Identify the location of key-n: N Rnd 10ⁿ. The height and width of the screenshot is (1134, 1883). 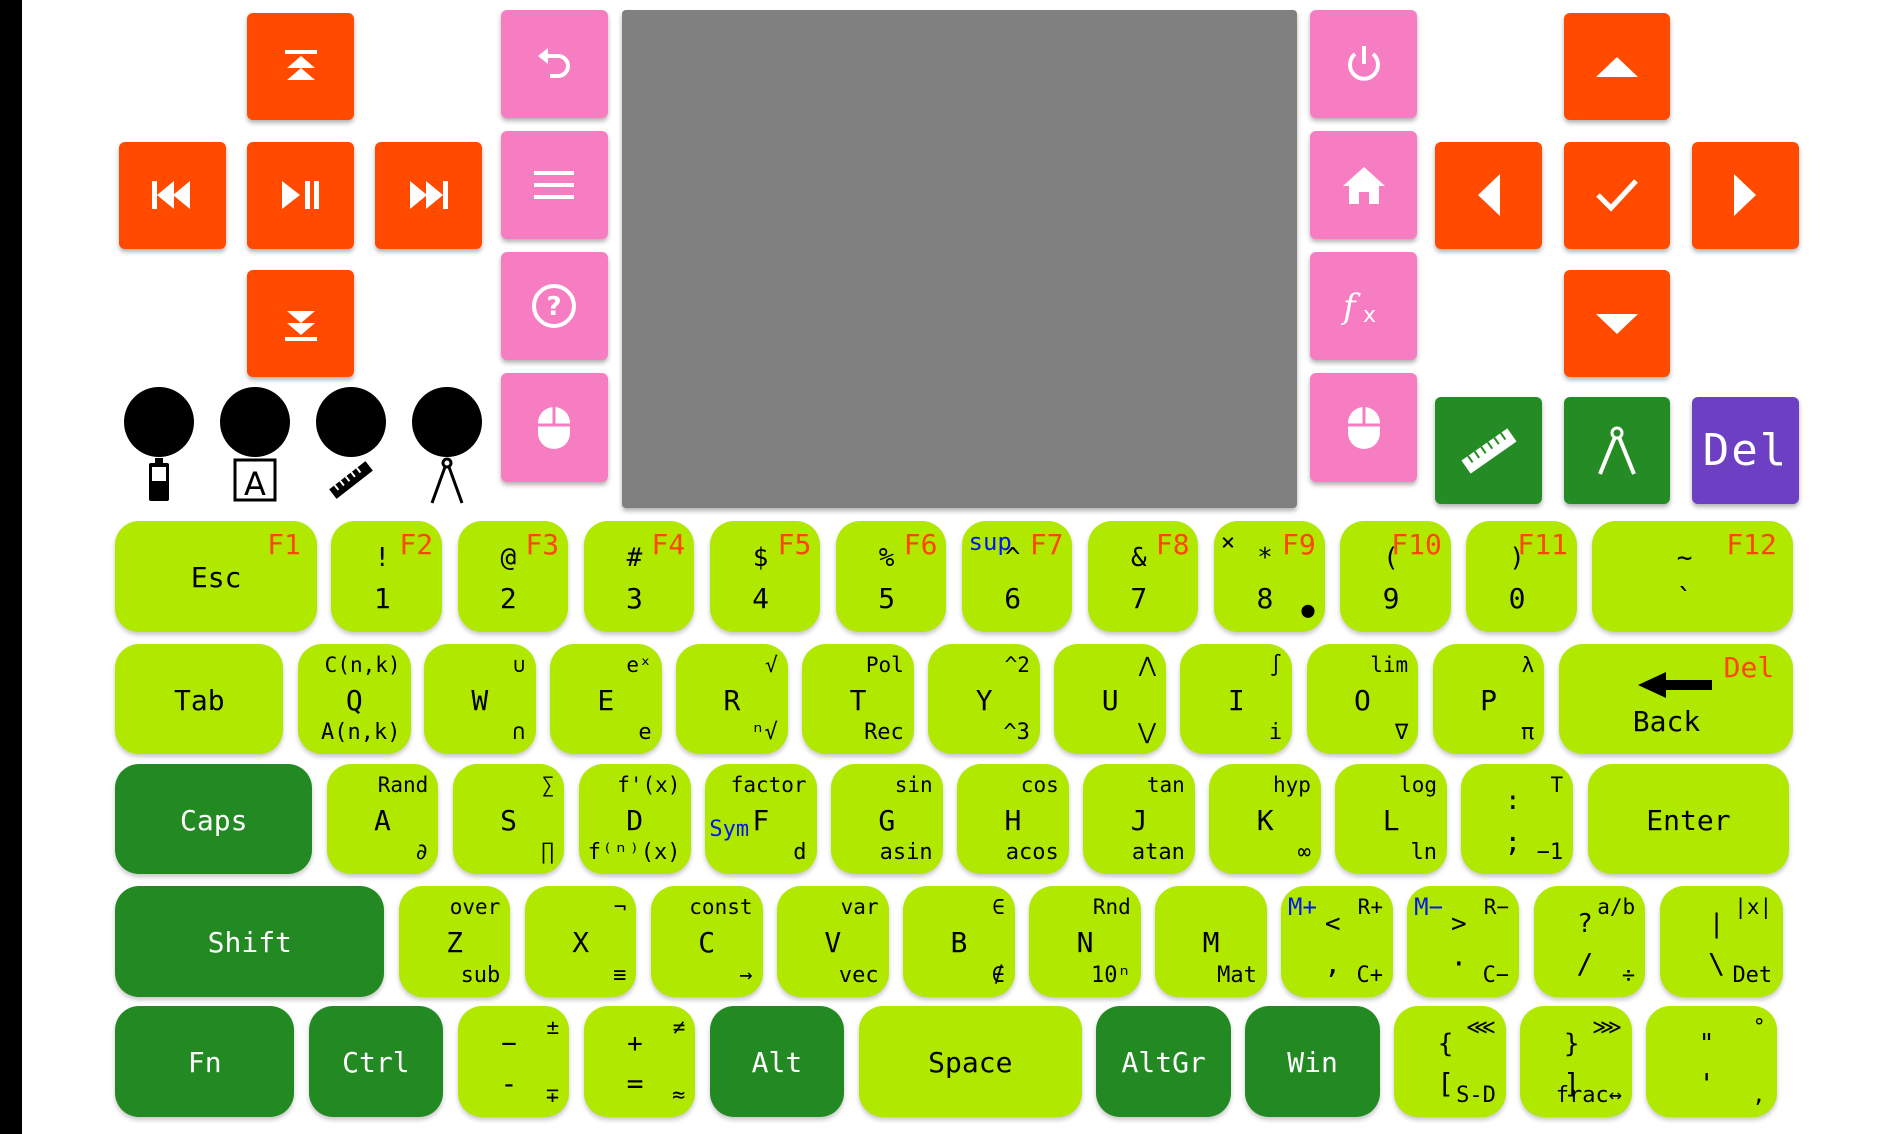
(1085, 941).